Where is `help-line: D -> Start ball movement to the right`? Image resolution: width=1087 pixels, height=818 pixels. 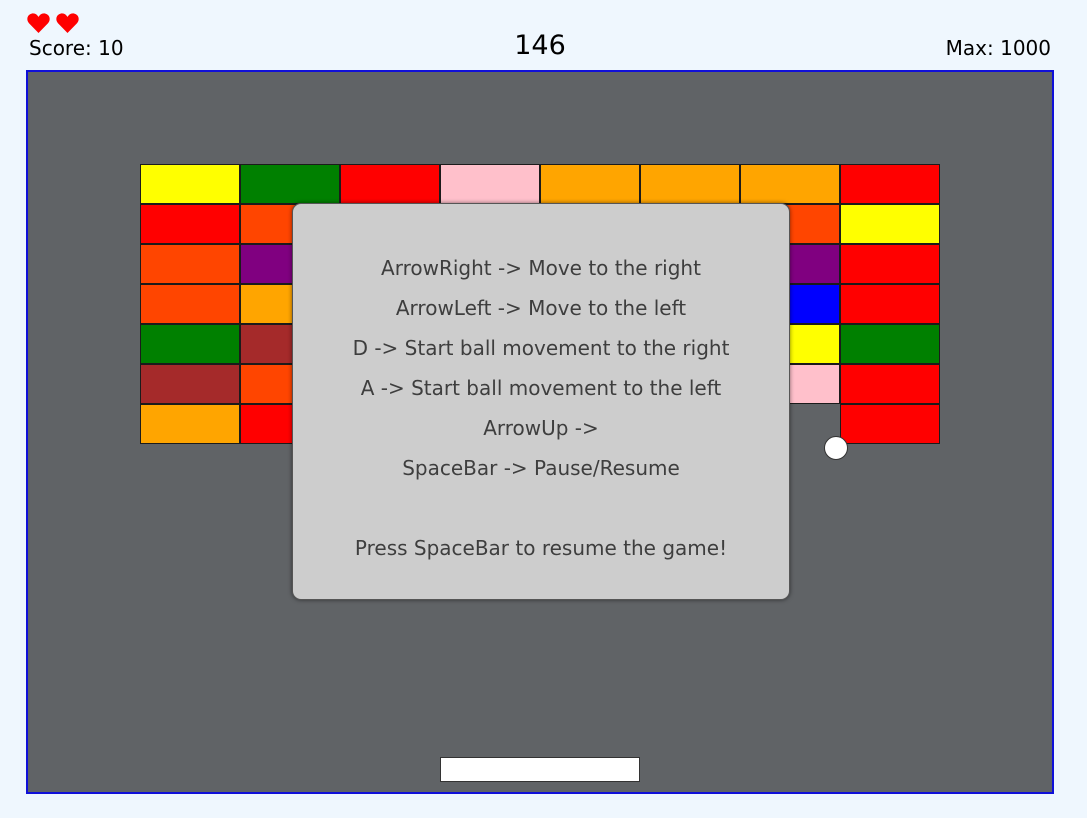
help-line: D -> Start ball movement to the right is located at coordinates (541, 348).